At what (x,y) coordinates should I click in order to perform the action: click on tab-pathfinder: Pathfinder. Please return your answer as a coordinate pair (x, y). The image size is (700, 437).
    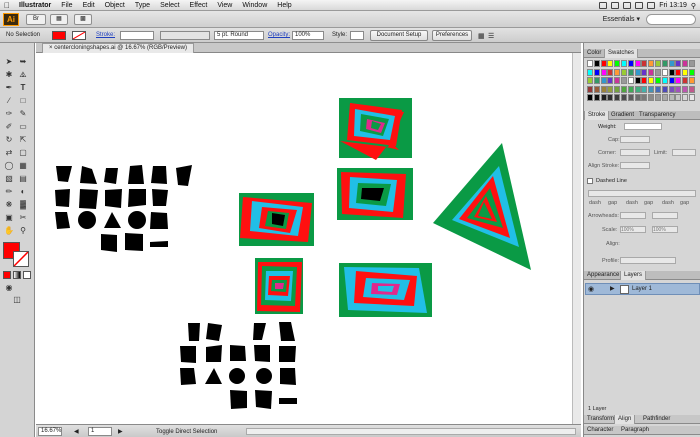
    Looking at the image, I should click on (656, 419).